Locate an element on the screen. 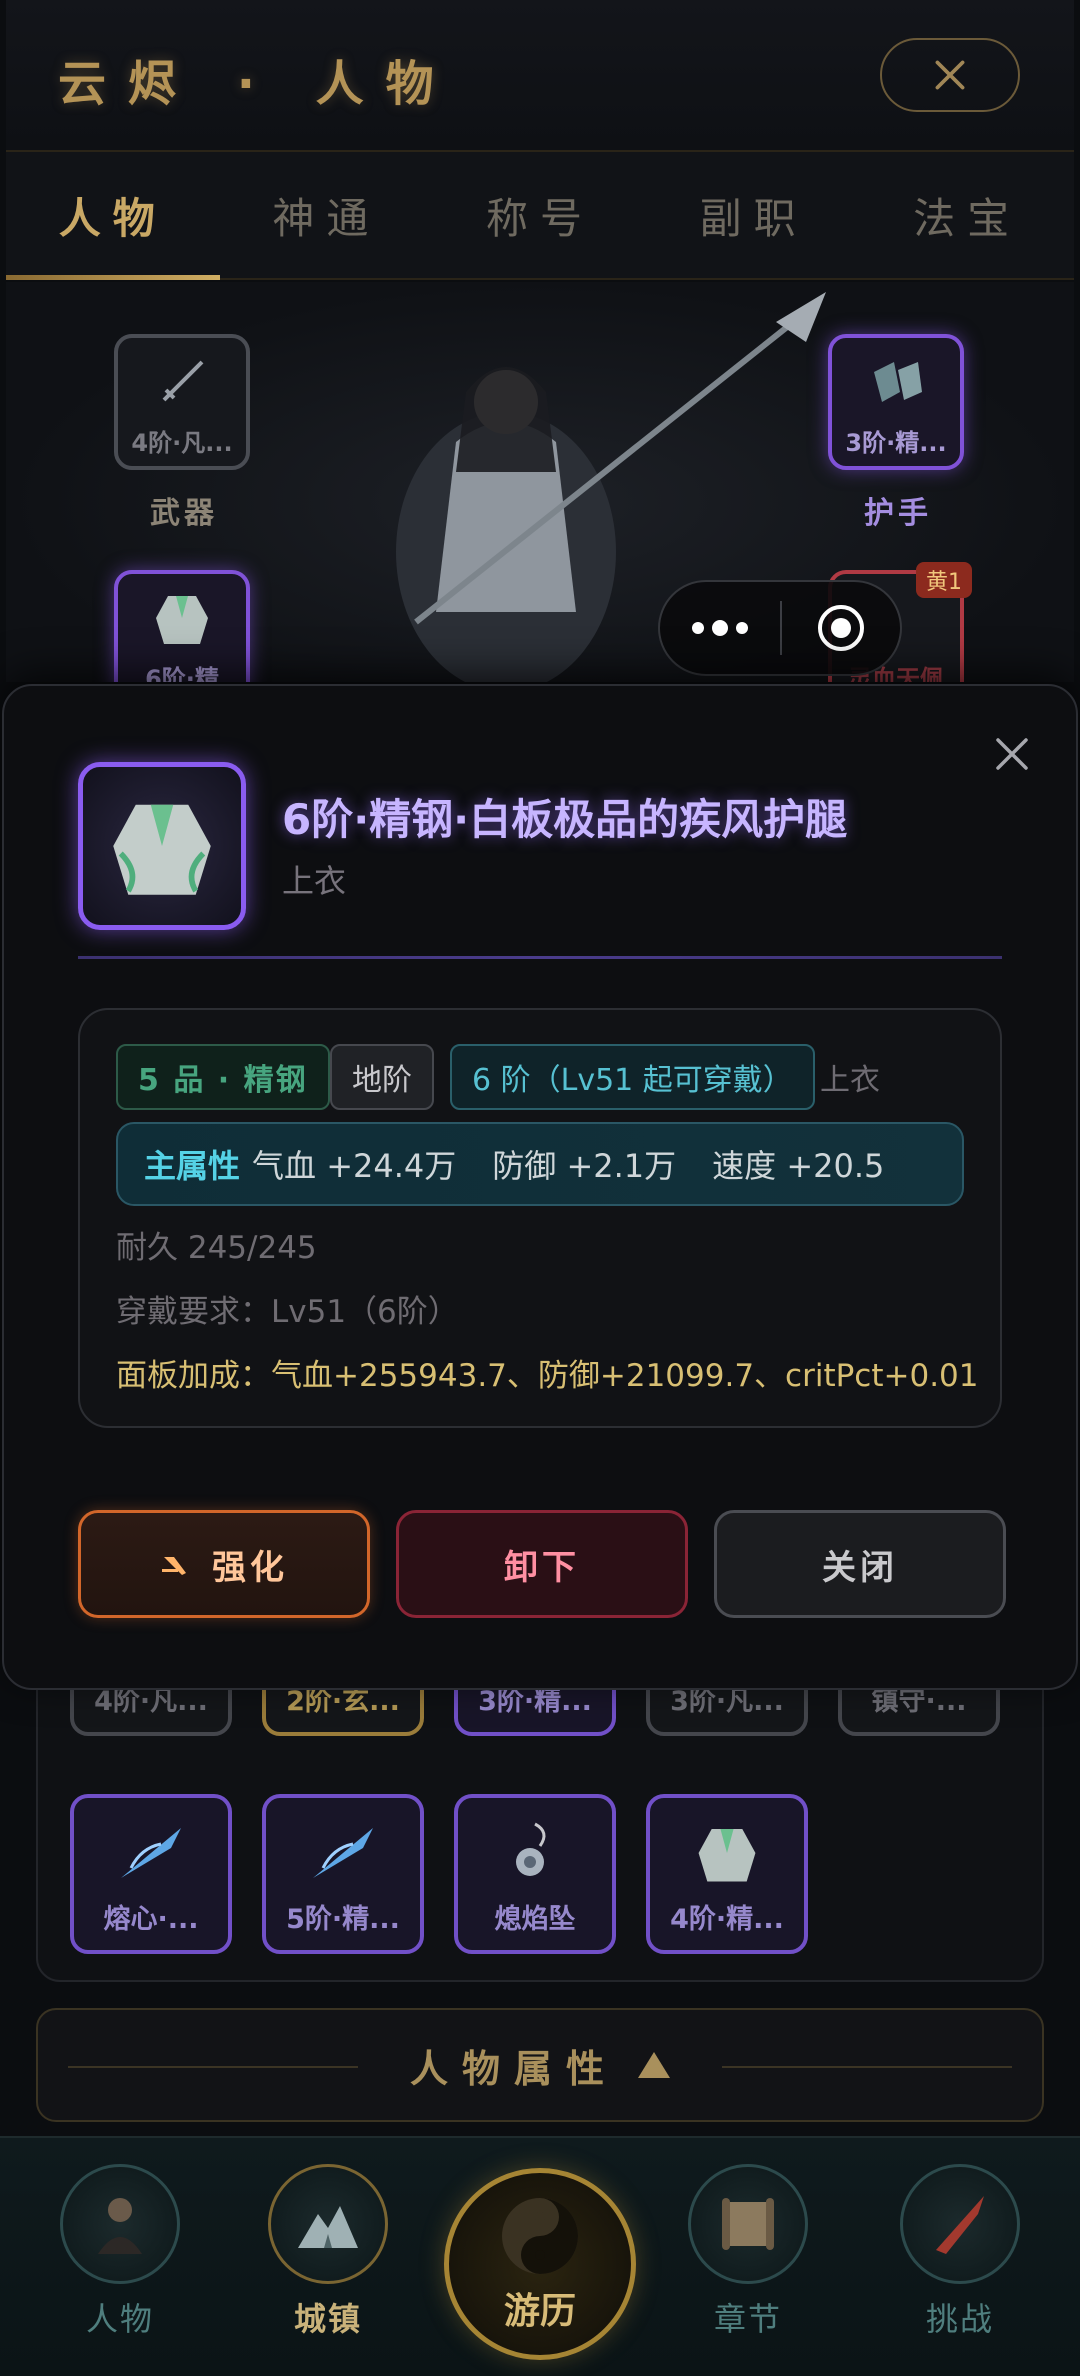 The width and height of the screenshot is (1080, 2376). mountain-town-icon is located at coordinates (328, 2227).